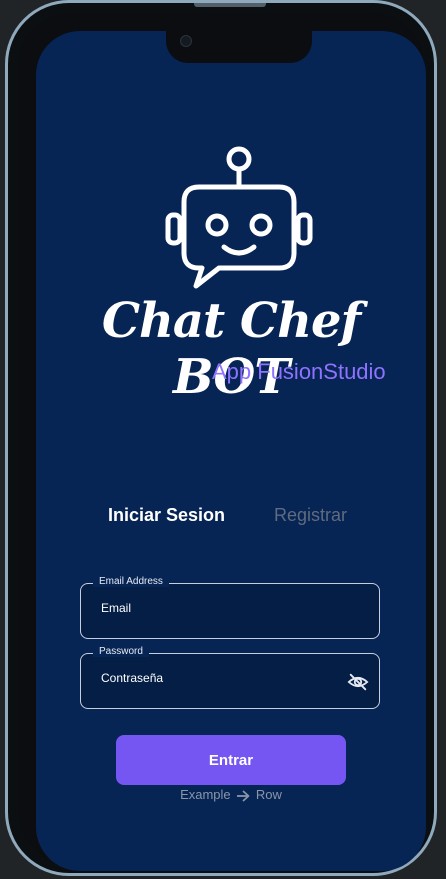 Image resolution: width=446 pixels, height=879 pixels. What do you see at coordinates (221, 678) in the screenshot?
I see `password-input` at bounding box center [221, 678].